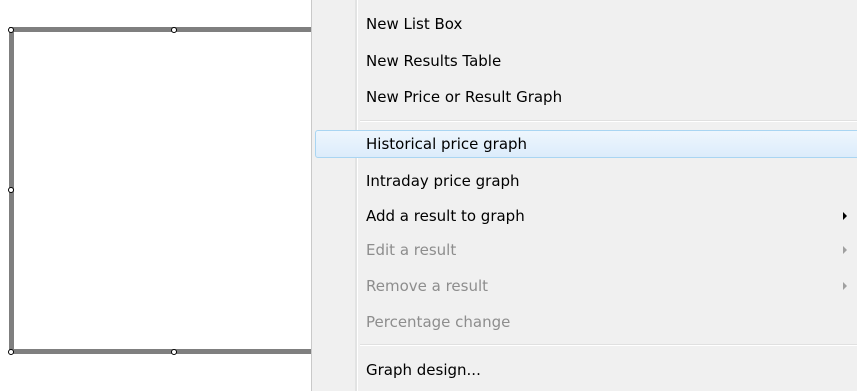  I want to click on resize-handle-top-left, so click(11, 30).